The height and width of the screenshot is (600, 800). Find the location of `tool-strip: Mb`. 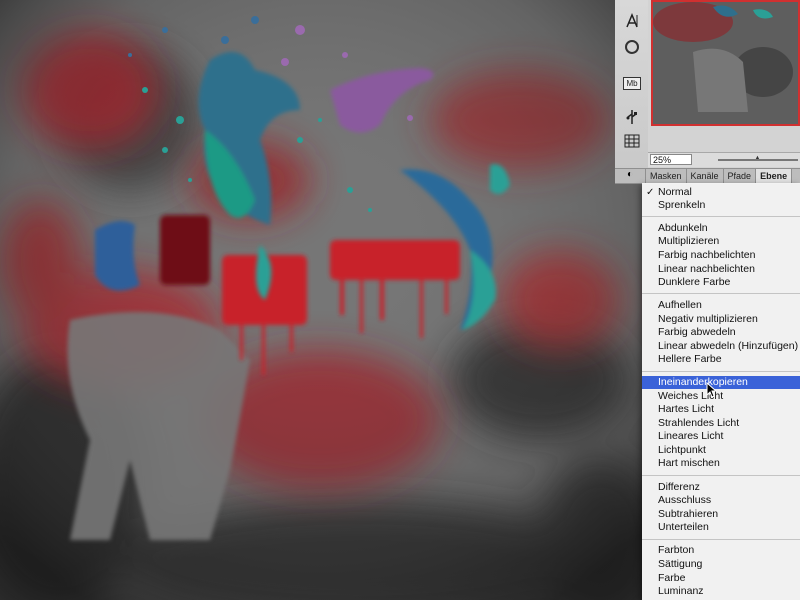

tool-strip: Mb is located at coordinates (632, 85).